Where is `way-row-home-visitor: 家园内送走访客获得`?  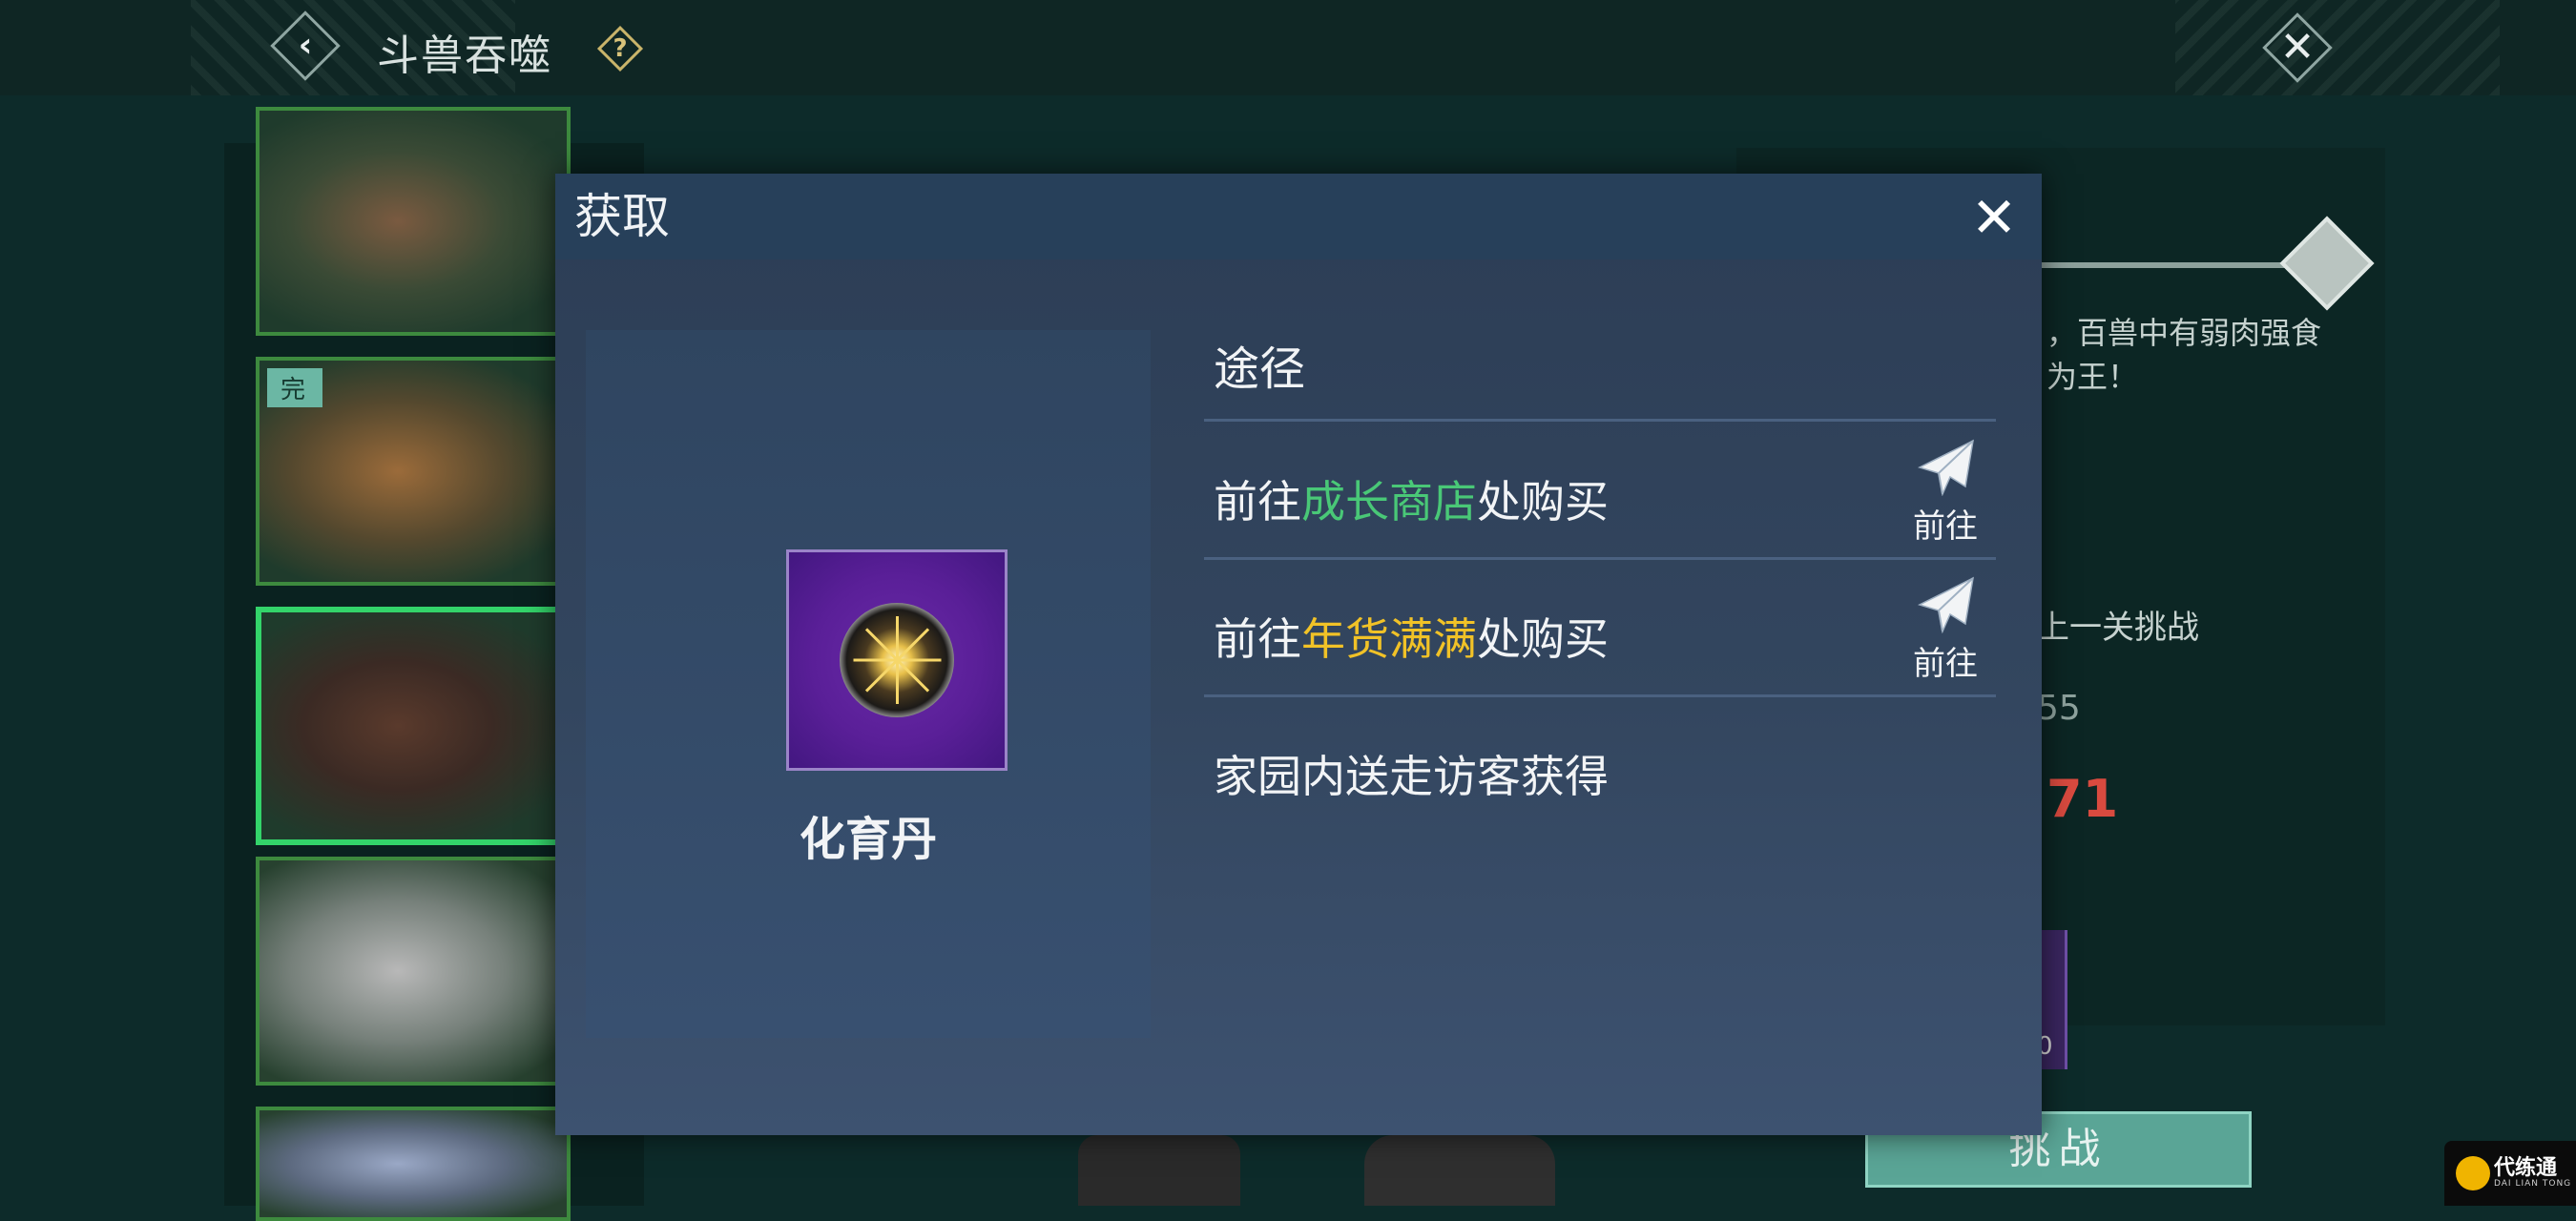 way-row-home-visitor: 家园内送走访客获得 is located at coordinates (1605, 765).